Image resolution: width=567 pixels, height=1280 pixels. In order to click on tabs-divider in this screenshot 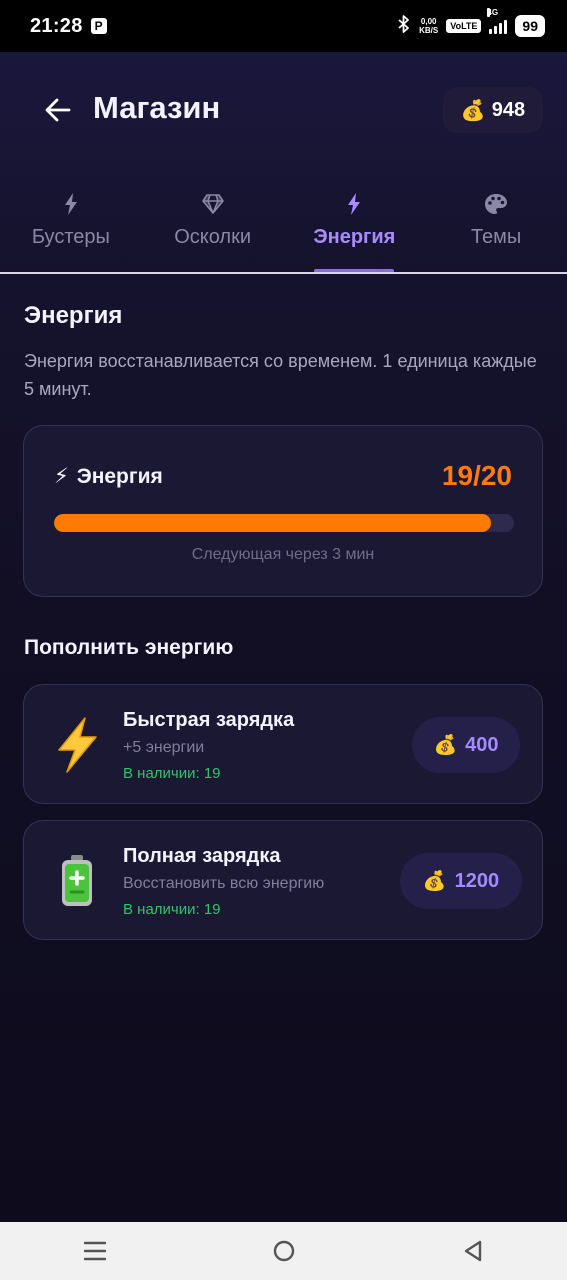, I will do `click(283, 273)`.